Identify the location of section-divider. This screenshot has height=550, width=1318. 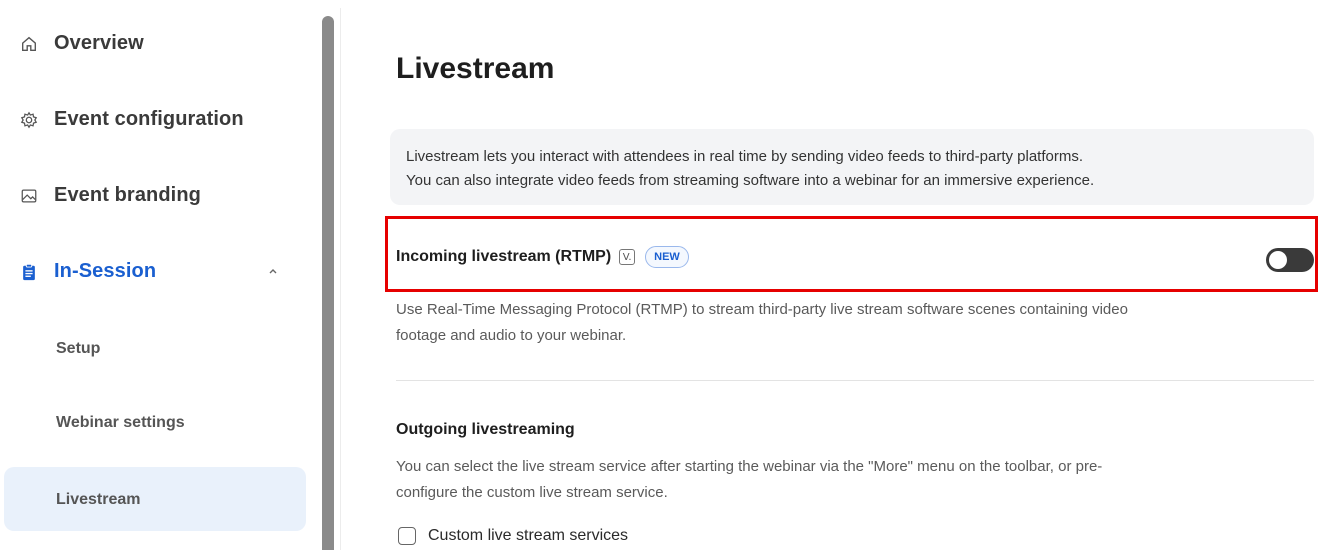
(855, 380).